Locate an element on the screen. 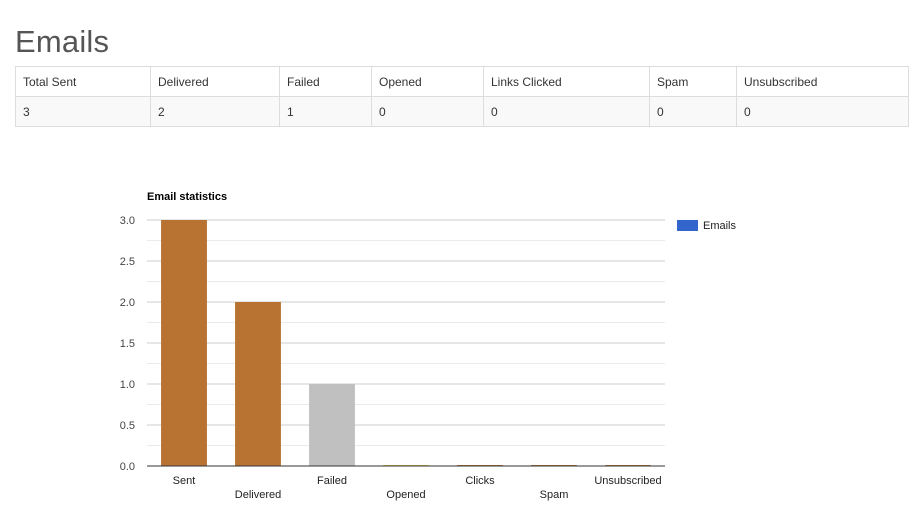 The height and width of the screenshot is (516, 918). x-tick-label: Opened is located at coordinates (405, 495).